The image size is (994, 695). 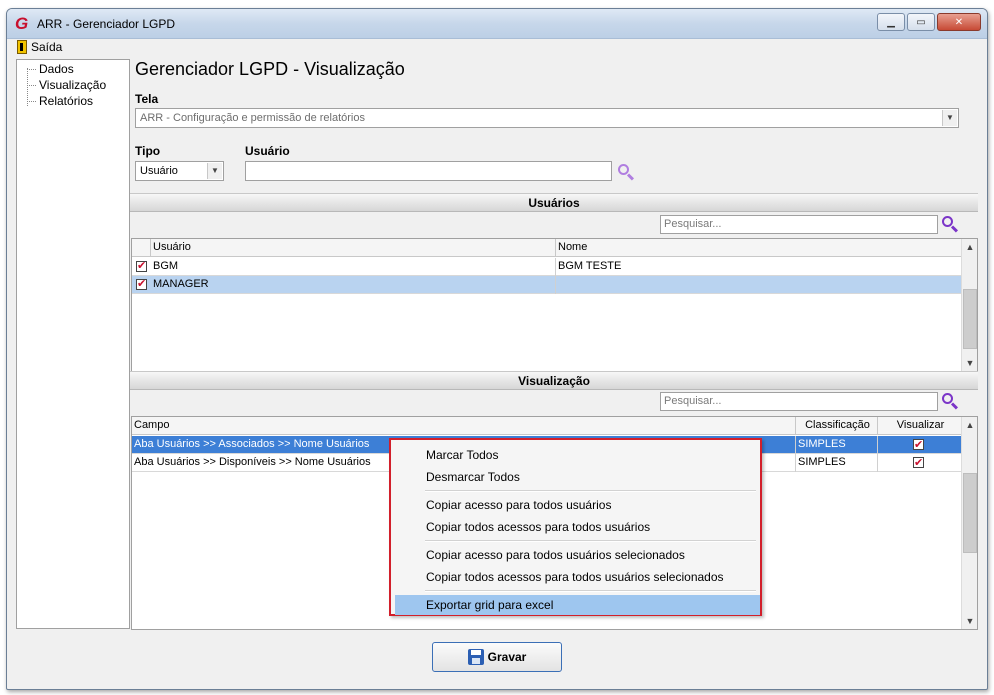 I want to click on menu-item-copiar-acesso-todos: Copiar acesso para todos usuários, so click(x=577, y=505).